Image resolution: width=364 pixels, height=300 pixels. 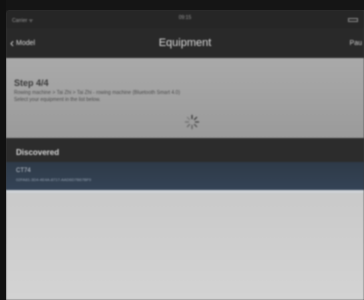 I want to click on photo-bezel-top, so click(x=182, y=5).